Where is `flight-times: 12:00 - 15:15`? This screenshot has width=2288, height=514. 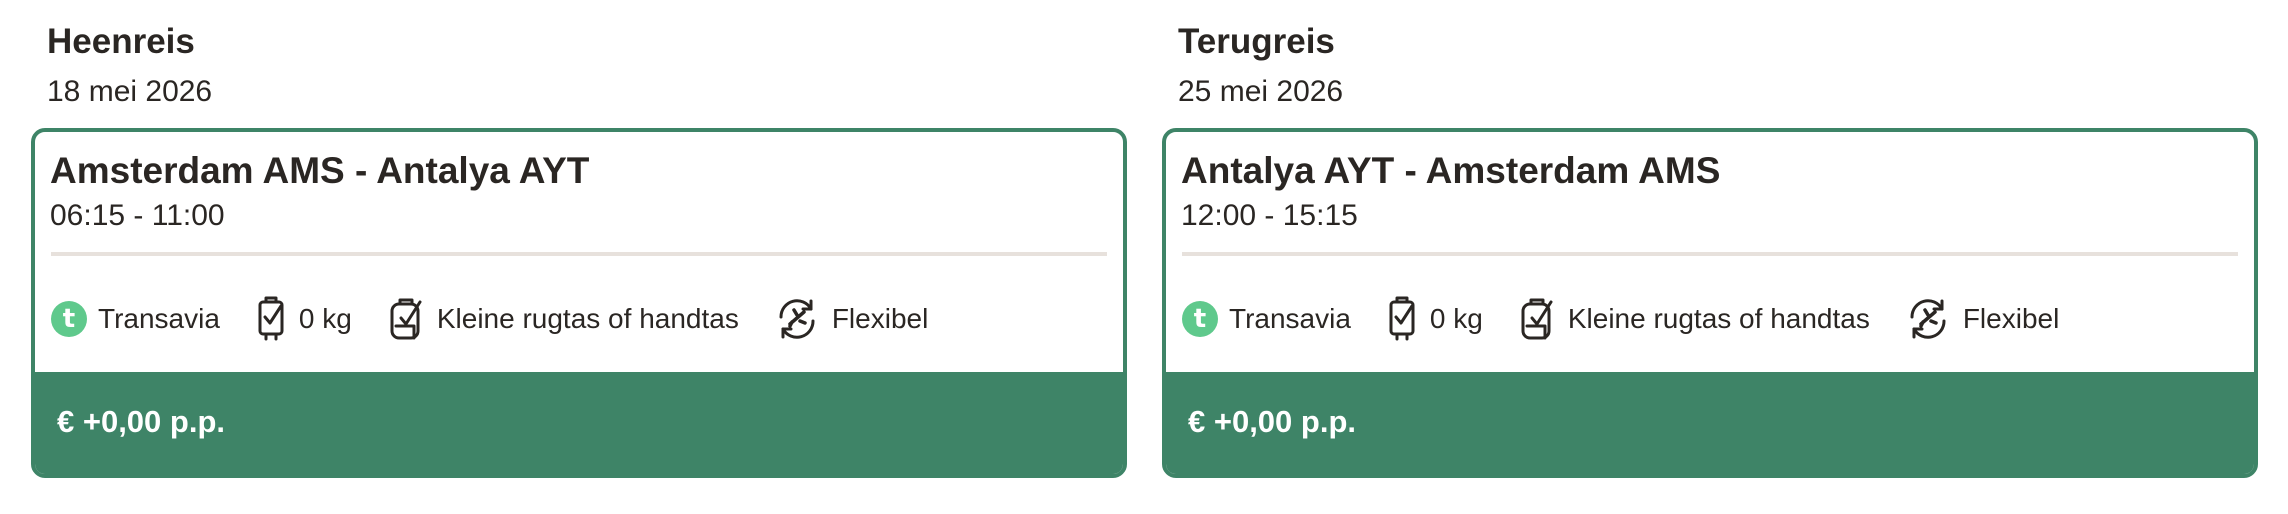 flight-times: 12:00 - 15:15 is located at coordinates (1269, 215).